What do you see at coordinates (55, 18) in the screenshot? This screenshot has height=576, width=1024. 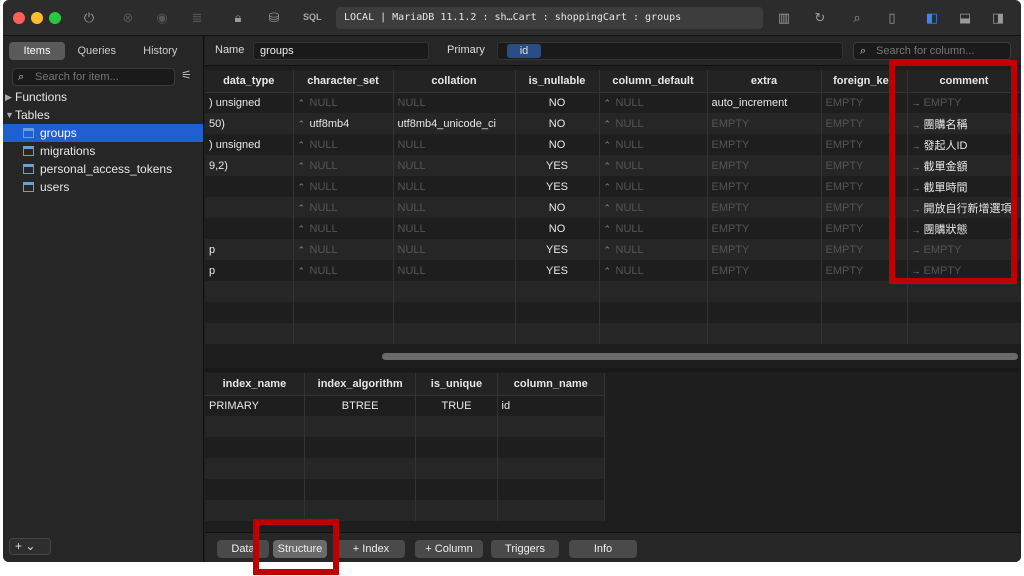 I see `zoom-window-button` at bounding box center [55, 18].